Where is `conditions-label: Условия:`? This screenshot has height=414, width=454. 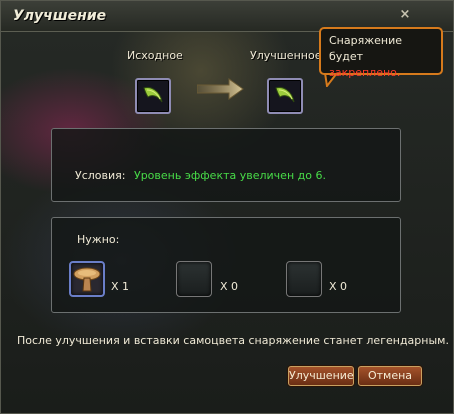
conditions-label: Условия: is located at coordinates (100, 175).